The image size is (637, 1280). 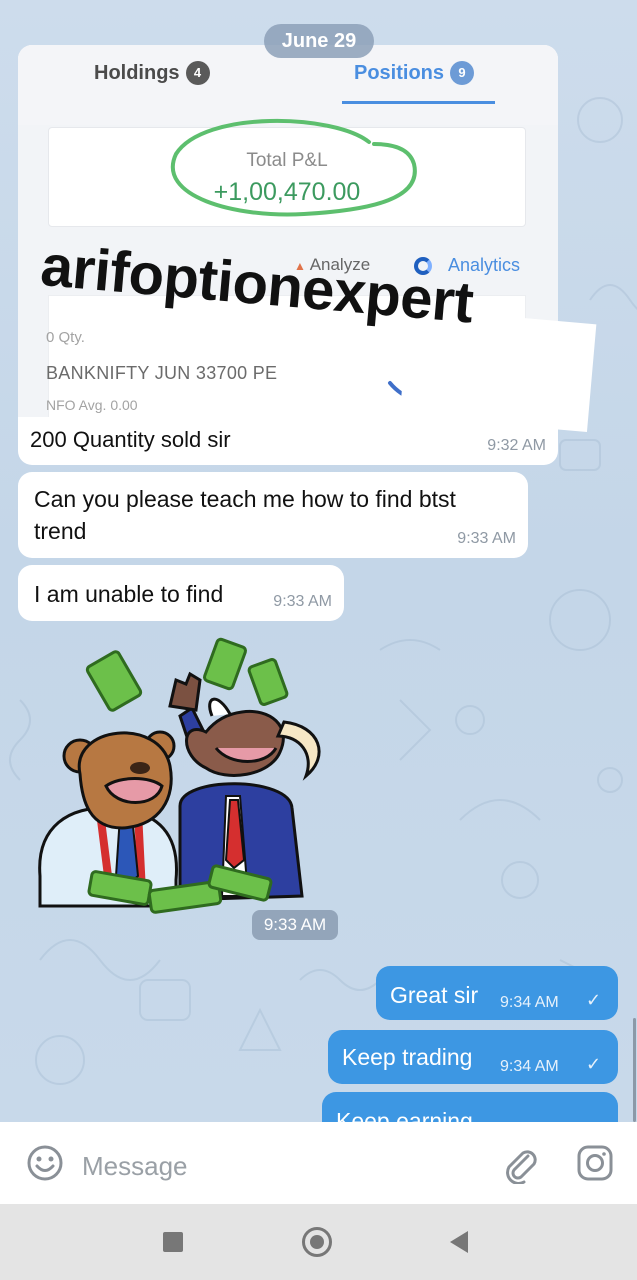 I want to click on message-text: Keep trading, so click(x=407, y=1057).